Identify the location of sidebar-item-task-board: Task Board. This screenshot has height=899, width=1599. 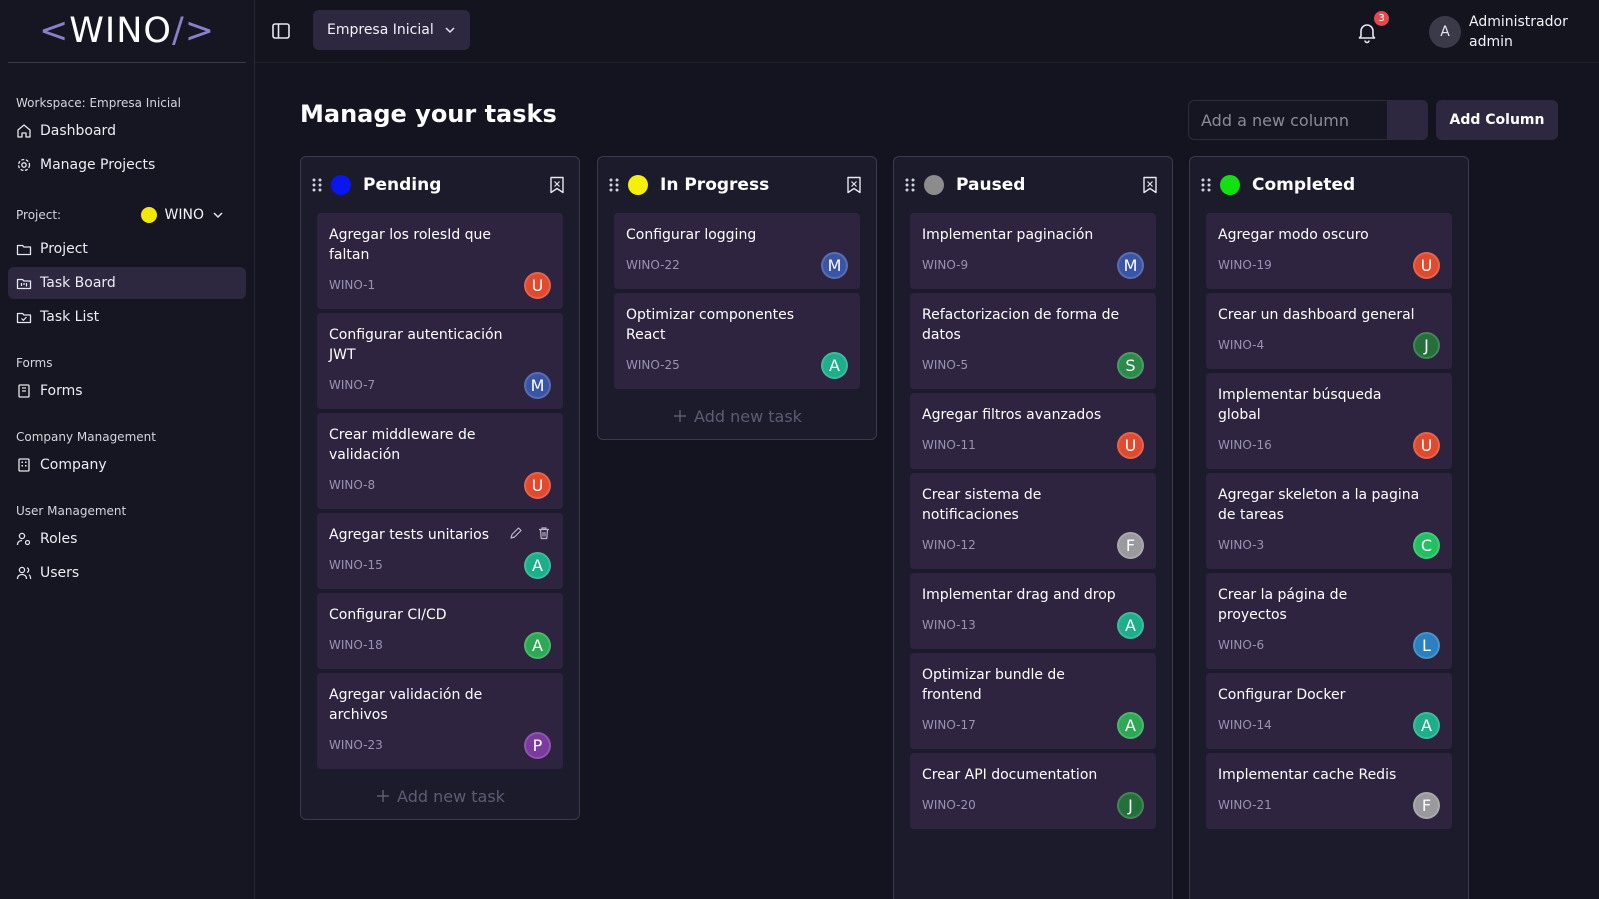
(127, 283).